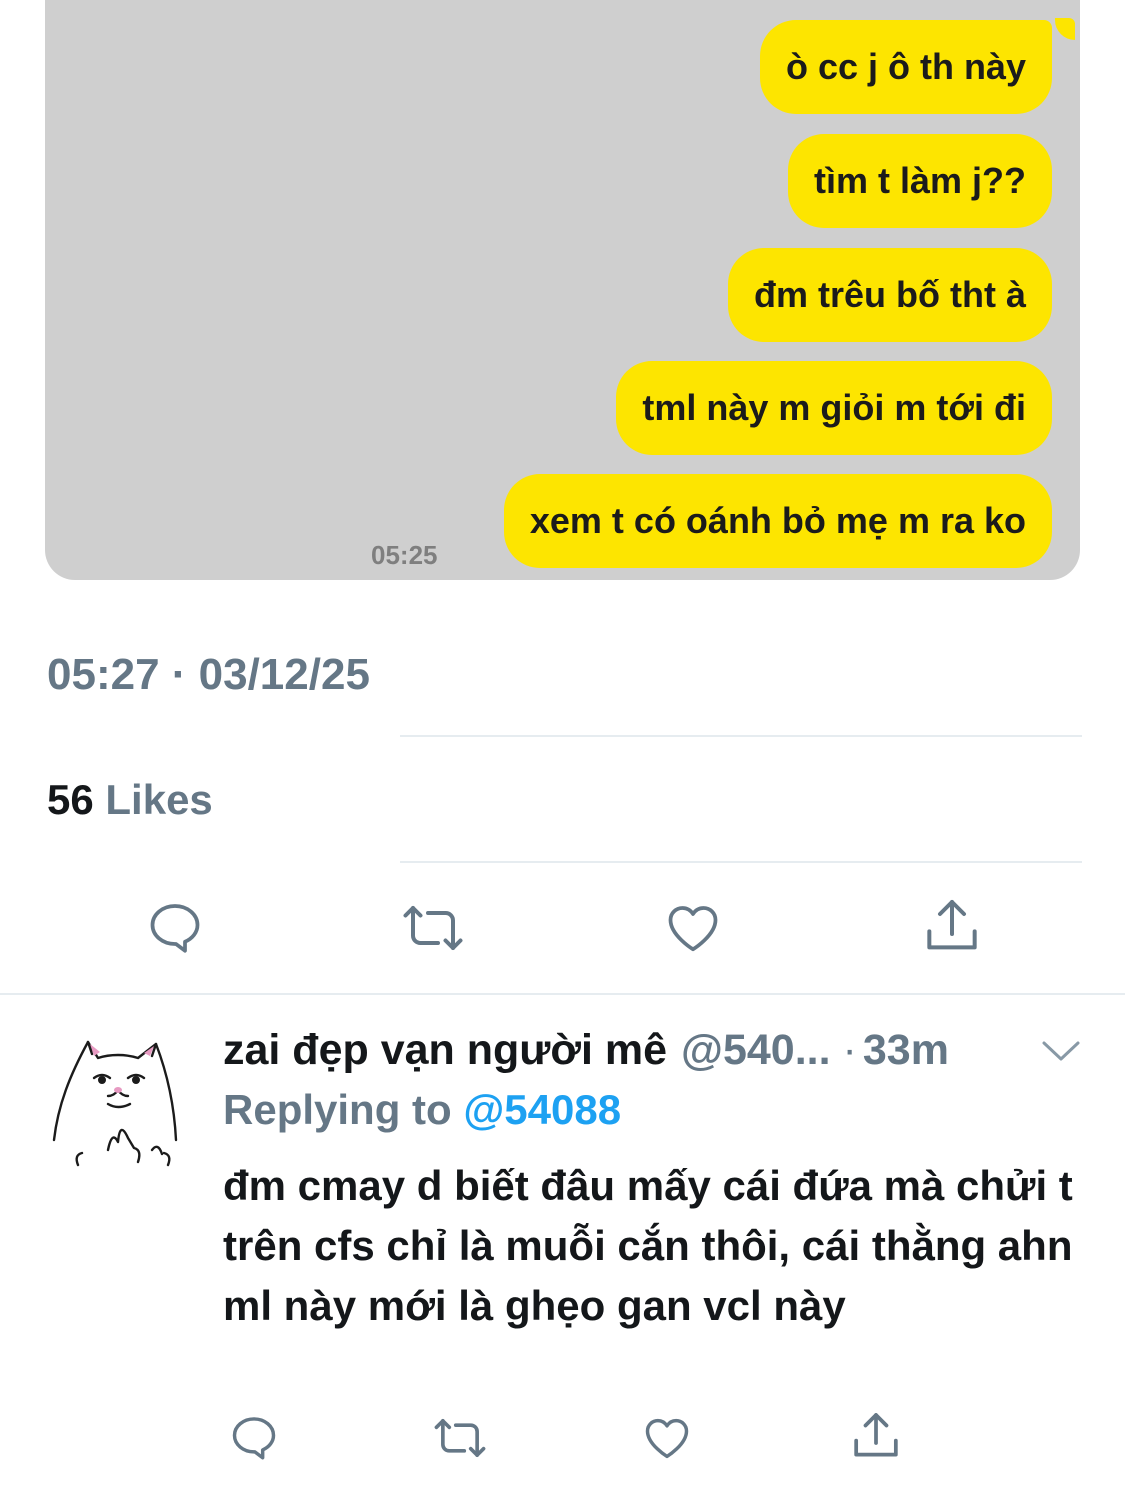  Describe the element at coordinates (115, 1103) in the screenshot. I see `cat-middle-finger-avatar` at that location.